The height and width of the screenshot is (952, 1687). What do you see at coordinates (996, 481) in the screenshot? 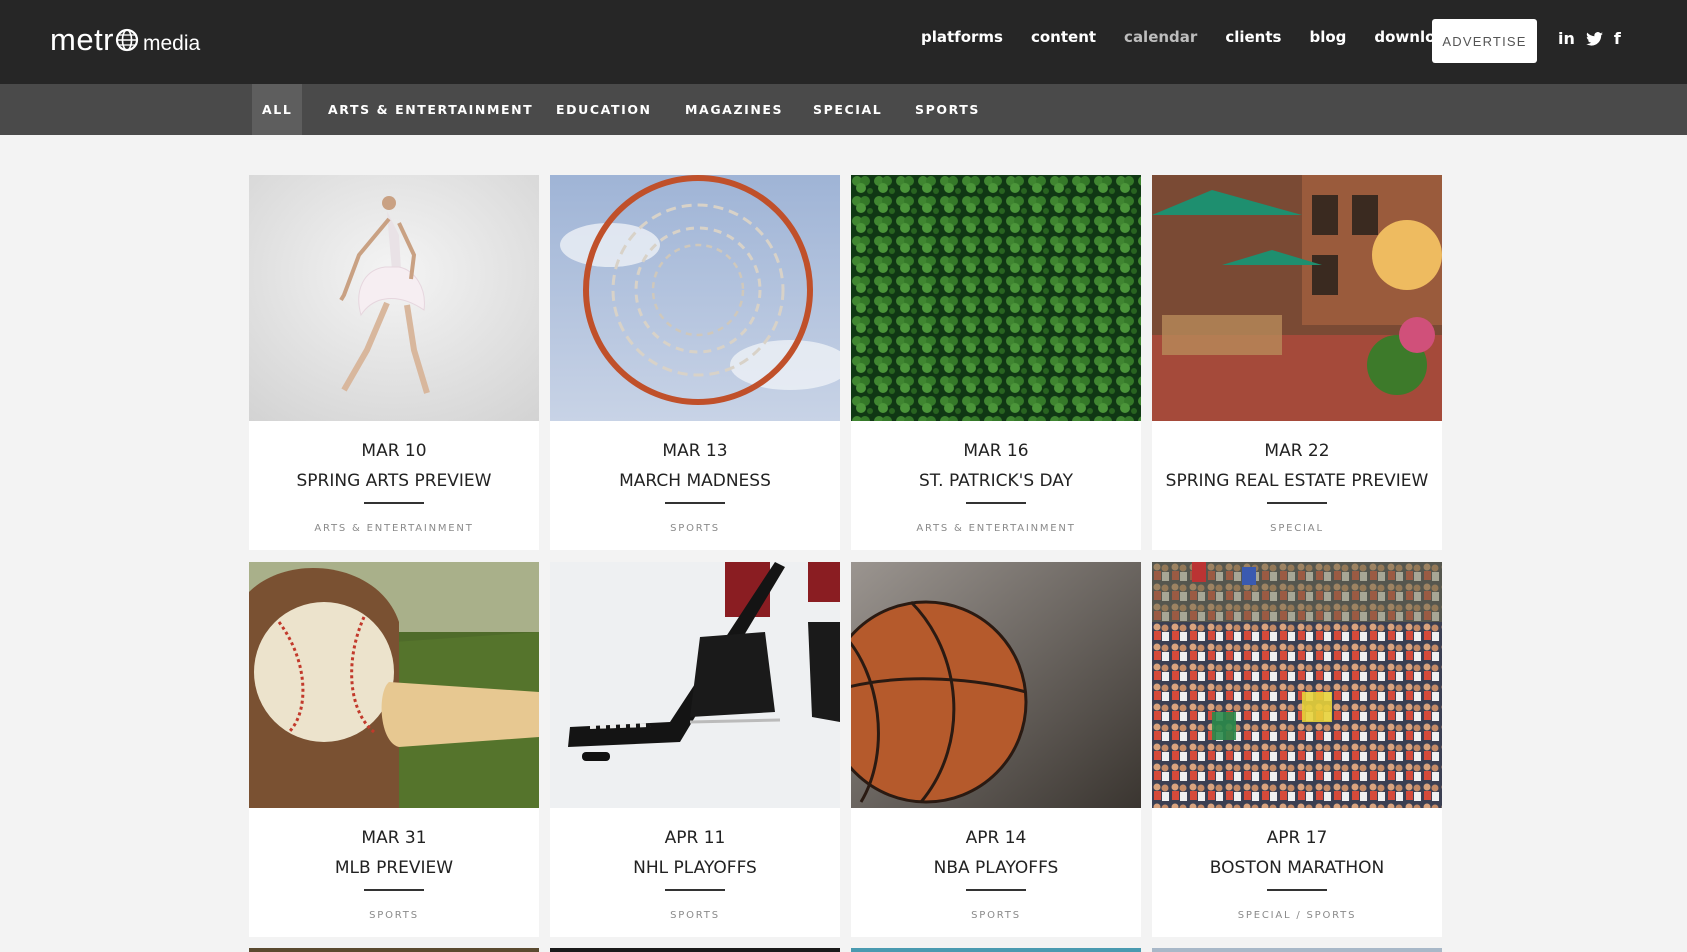
I see `event-title: ST. PATRICK'S DAY` at bounding box center [996, 481].